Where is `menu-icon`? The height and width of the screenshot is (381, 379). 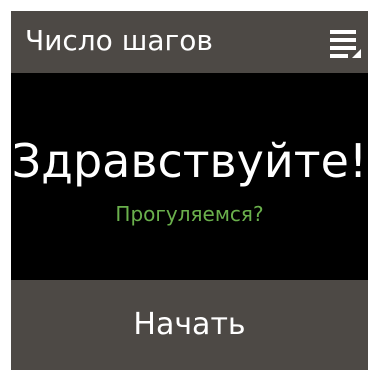
menu-icon is located at coordinates (345, 44).